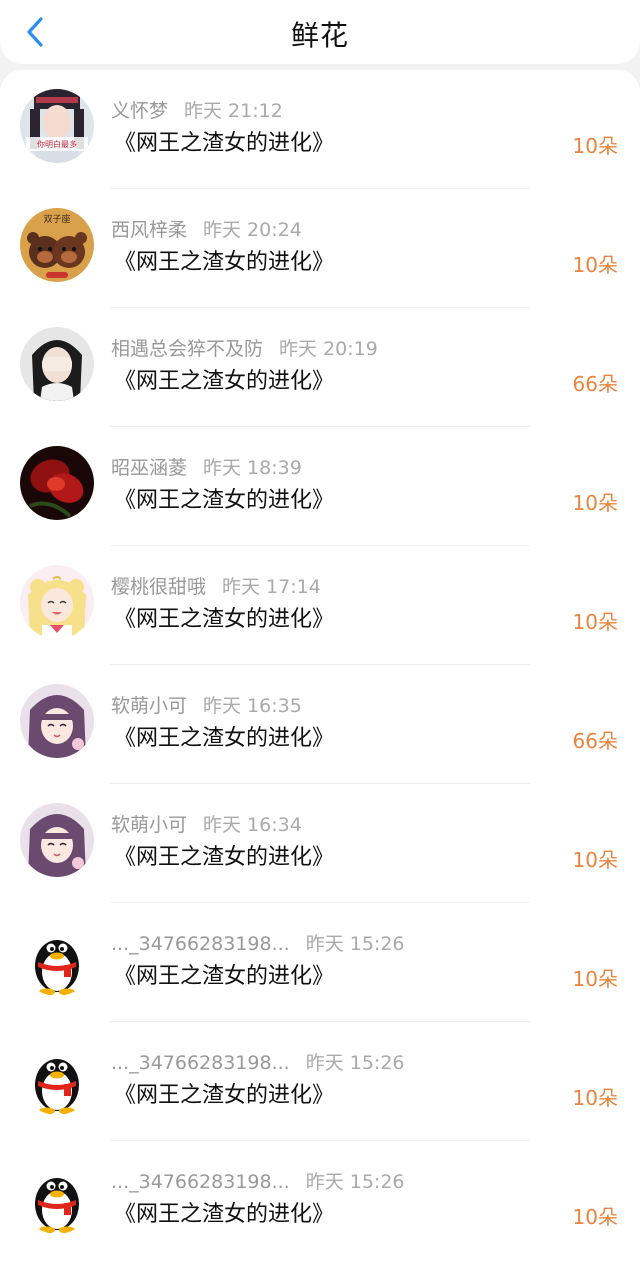 Image resolution: width=640 pixels, height=1272 pixels. I want to click on list-item: 你明白最多 义怀梦 昨天 21:12 《网王之渣女的进化》 10朵, so click(320, 129).